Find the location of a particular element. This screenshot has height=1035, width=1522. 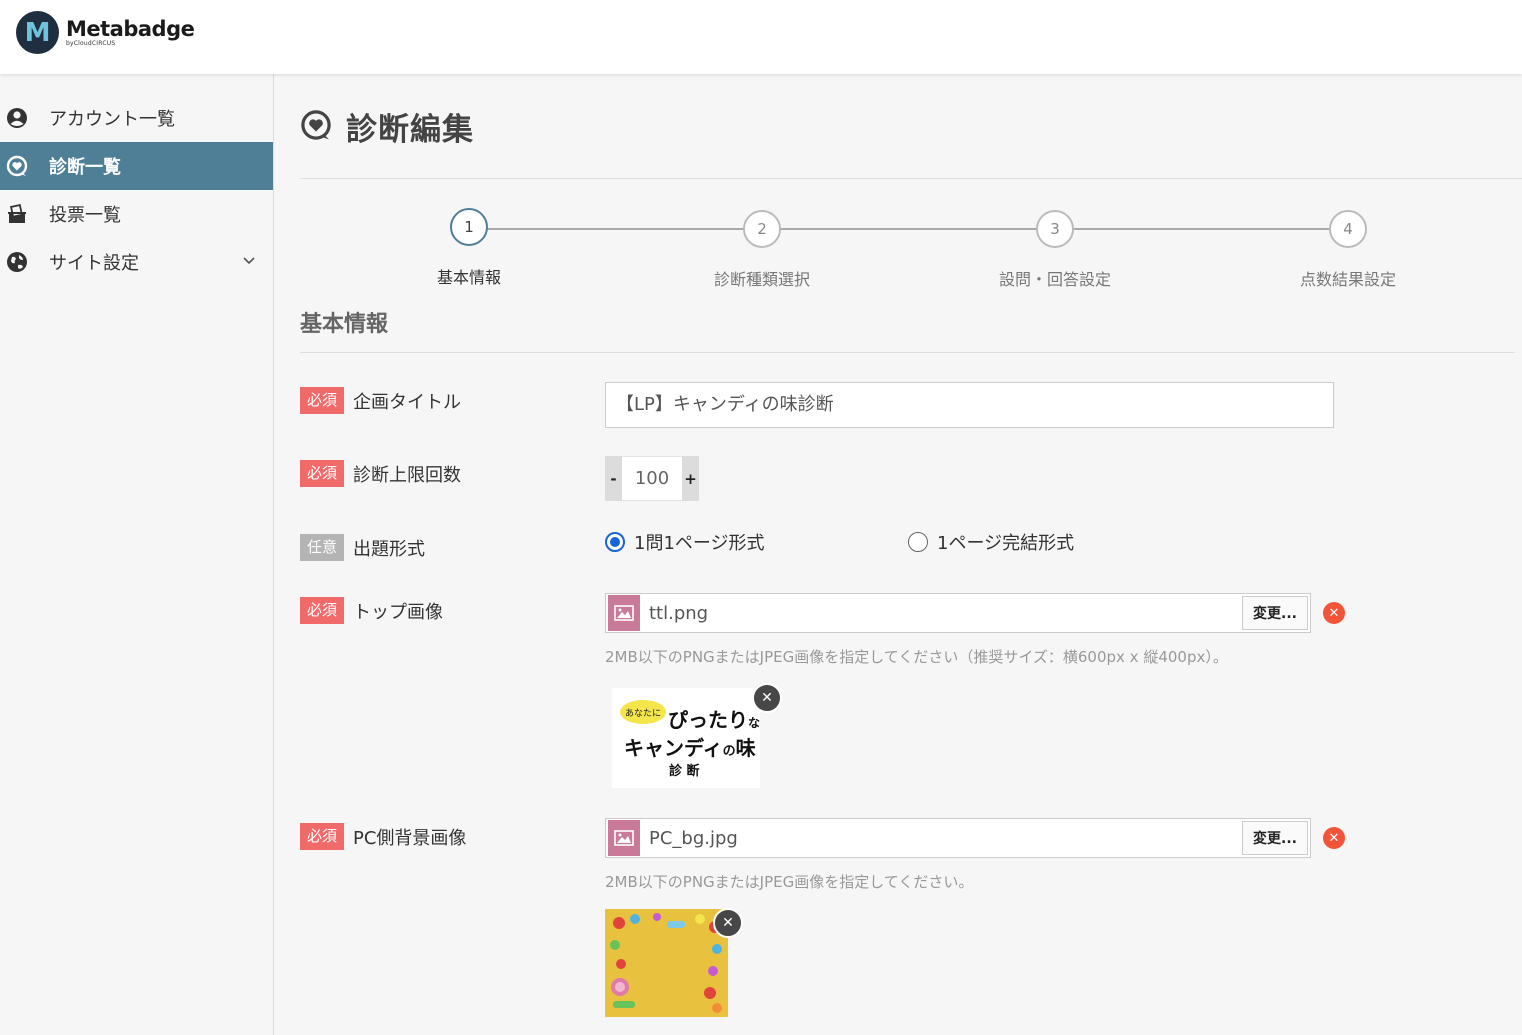

radio-one-per-page: 1問1ページ形式 is located at coordinates (685, 542).